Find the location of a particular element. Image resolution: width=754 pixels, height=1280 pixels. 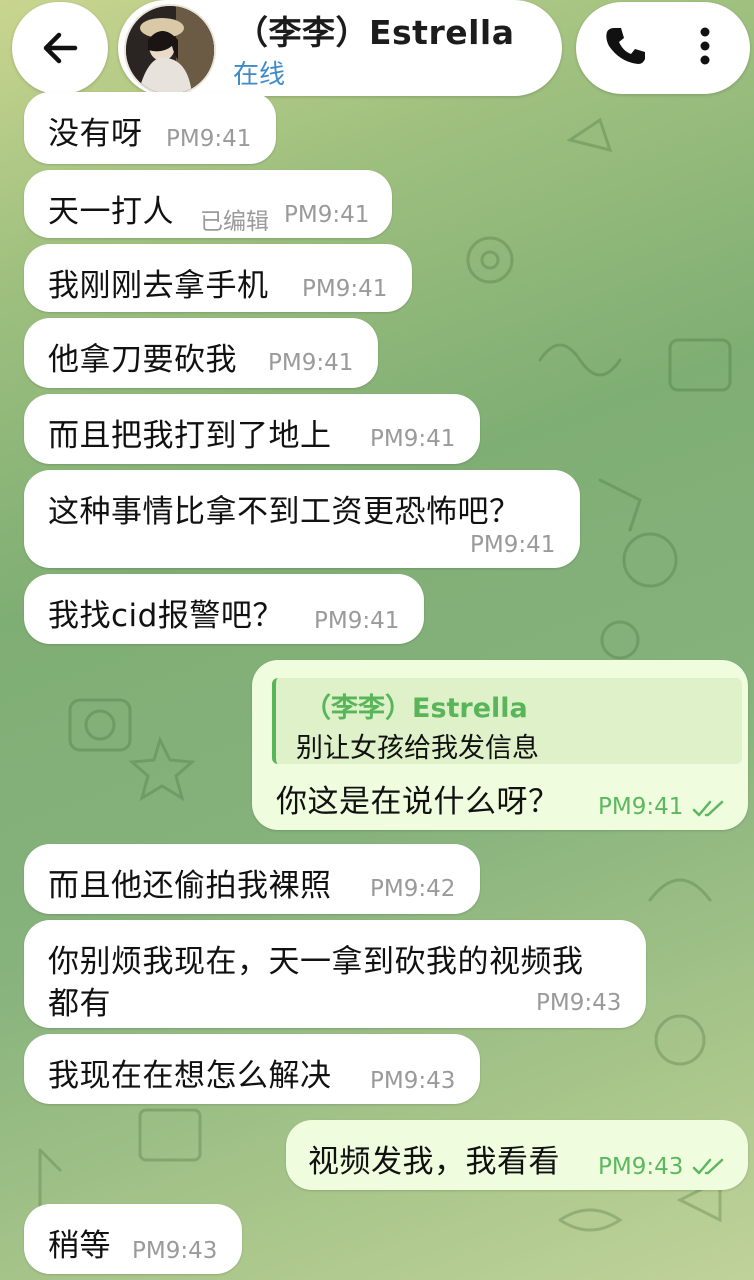

message-bubble-incoming: 我刚刚去拿手机 PM9:41 is located at coordinates (218, 278).